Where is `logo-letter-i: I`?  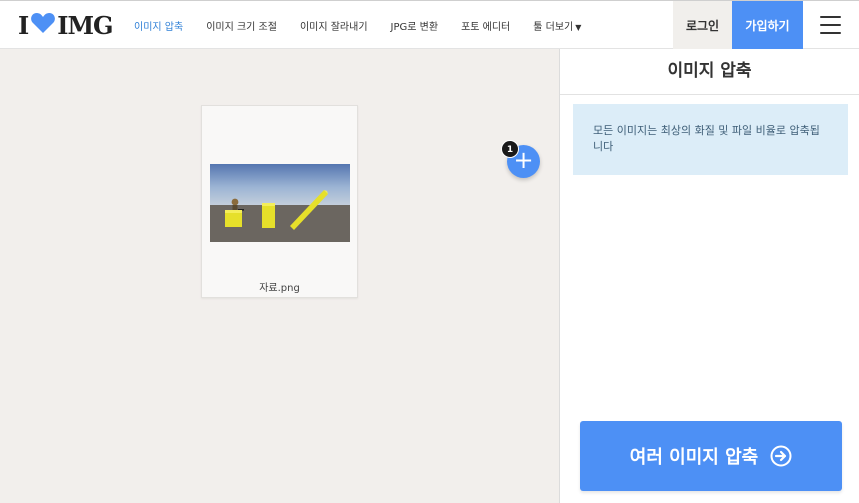 logo-letter-i: I is located at coordinates (23, 25).